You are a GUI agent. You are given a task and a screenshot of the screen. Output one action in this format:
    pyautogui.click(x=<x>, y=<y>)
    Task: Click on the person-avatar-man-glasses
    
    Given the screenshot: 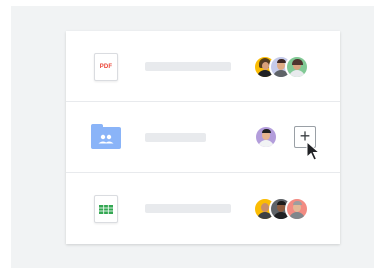 What is the action you would take?
    pyautogui.click(x=266, y=137)
    